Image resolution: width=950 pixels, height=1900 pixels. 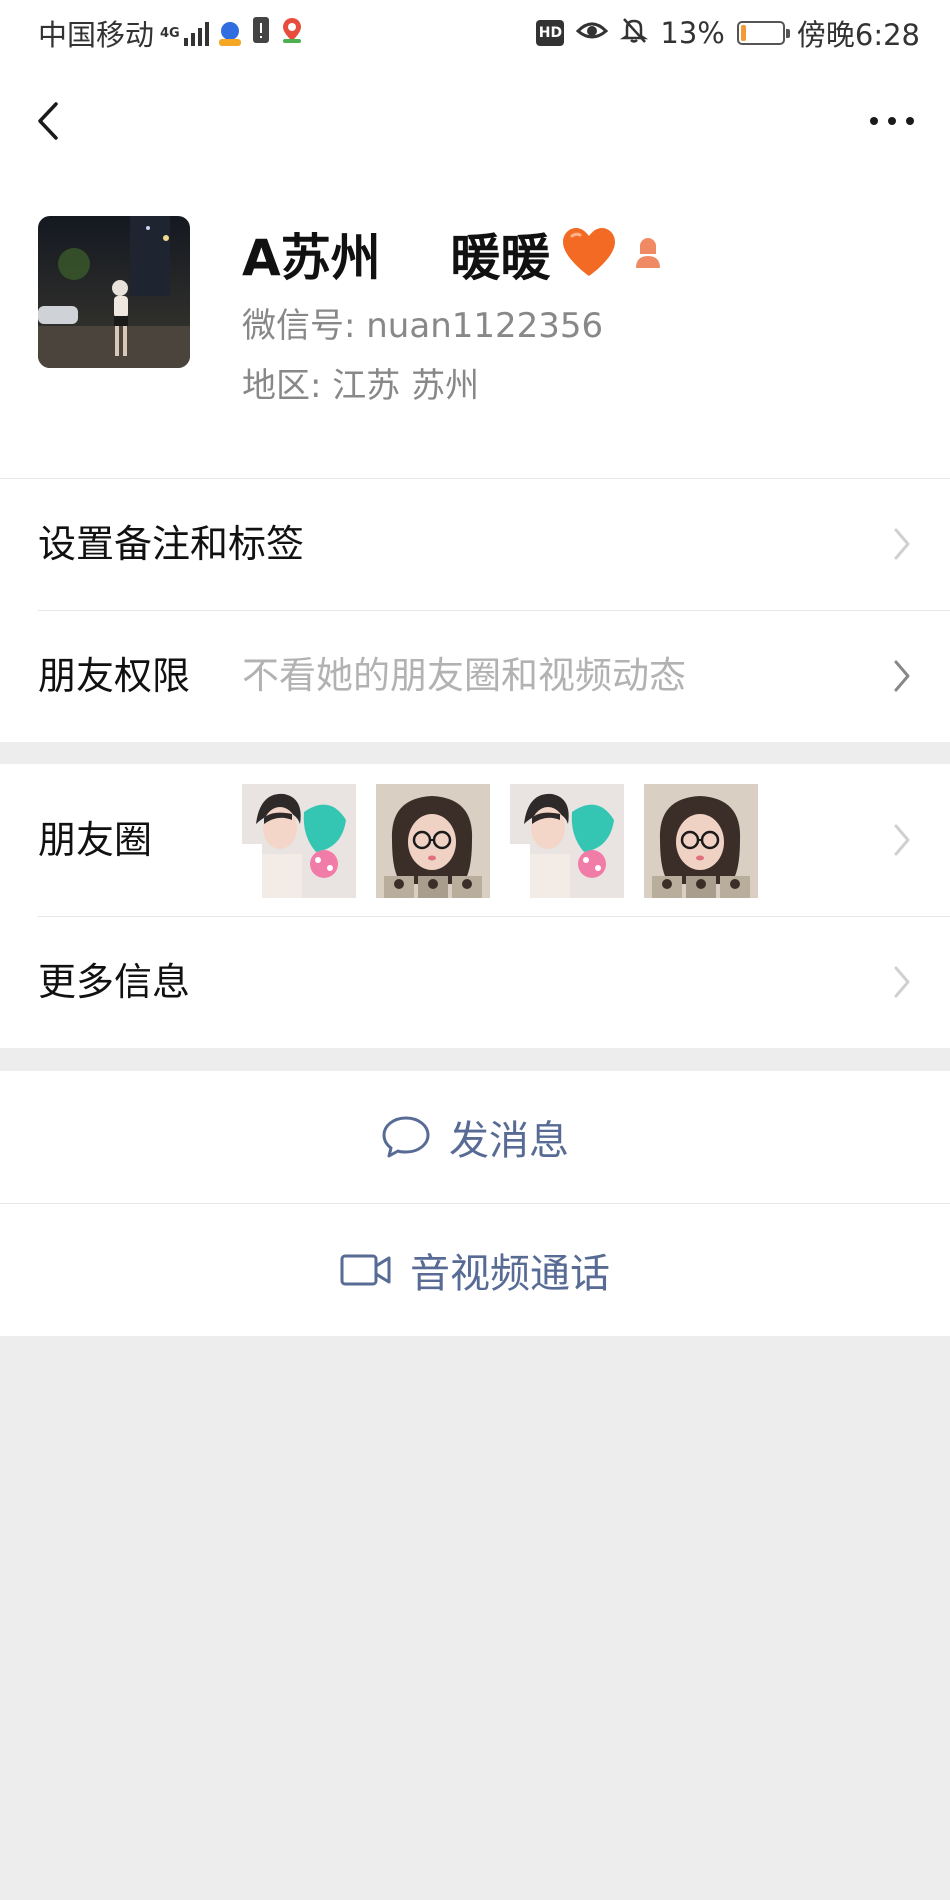 I want to click on send-message-button: 发消息, so click(x=475, y=1137).